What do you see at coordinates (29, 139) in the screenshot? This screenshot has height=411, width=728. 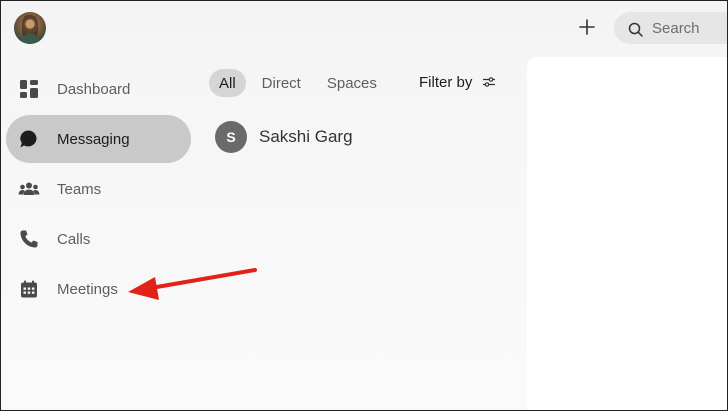 I see `chat-bubble-icon` at bounding box center [29, 139].